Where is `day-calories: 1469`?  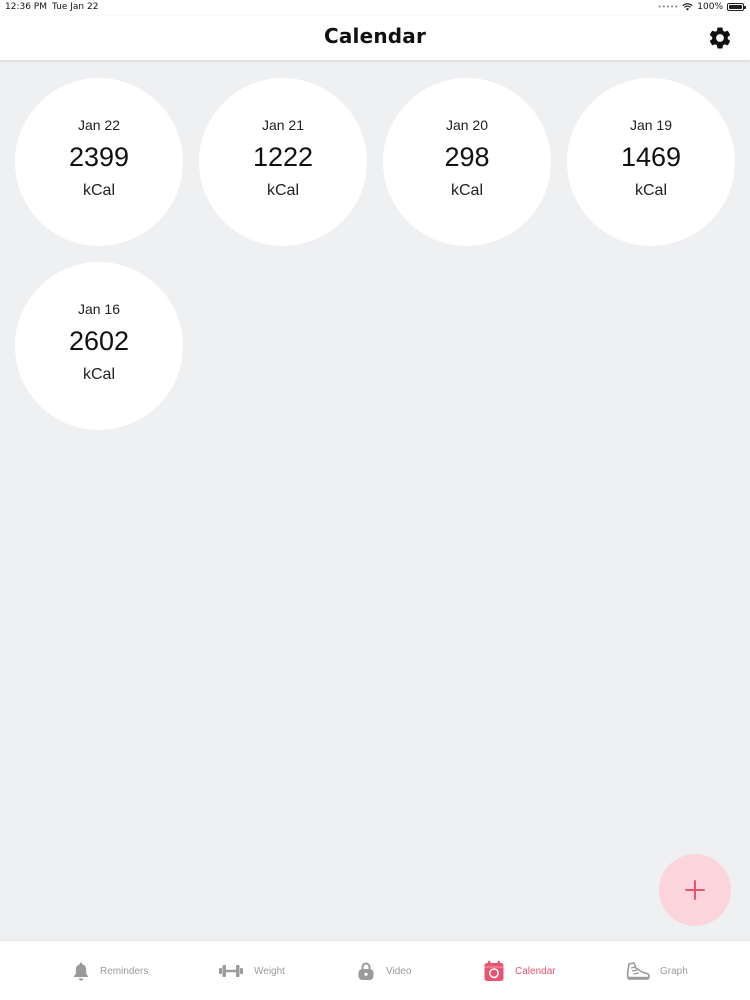 day-calories: 1469 is located at coordinates (651, 156).